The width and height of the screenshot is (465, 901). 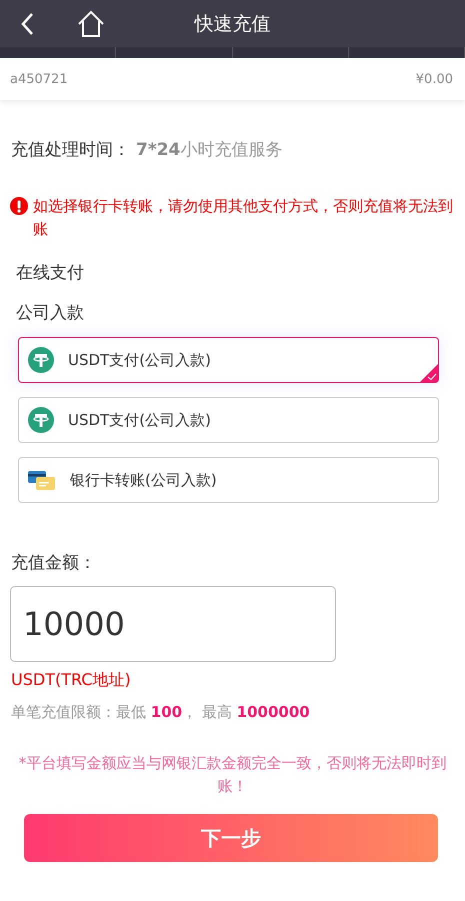 What do you see at coordinates (240, 272) in the screenshot?
I see `section-label: 在线支付` at bounding box center [240, 272].